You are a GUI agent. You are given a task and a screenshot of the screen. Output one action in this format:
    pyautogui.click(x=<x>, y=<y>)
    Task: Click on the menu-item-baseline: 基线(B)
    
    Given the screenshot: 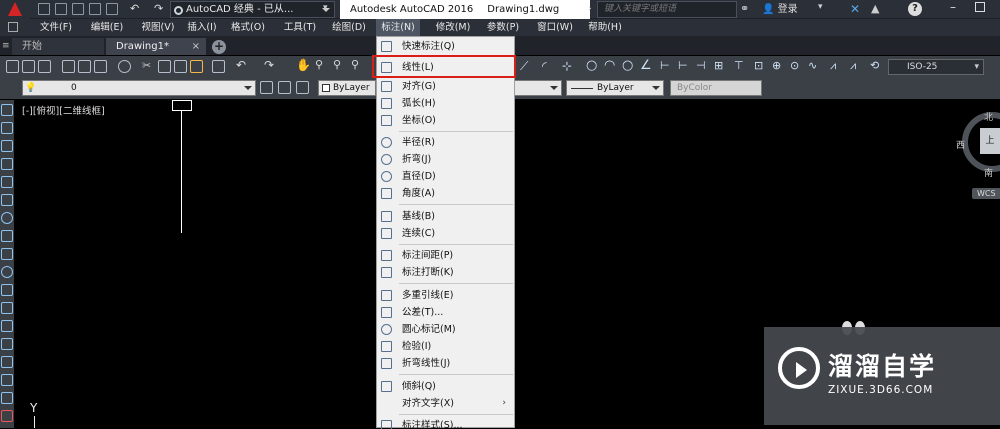 What is the action you would take?
    pyautogui.click(x=445, y=216)
    